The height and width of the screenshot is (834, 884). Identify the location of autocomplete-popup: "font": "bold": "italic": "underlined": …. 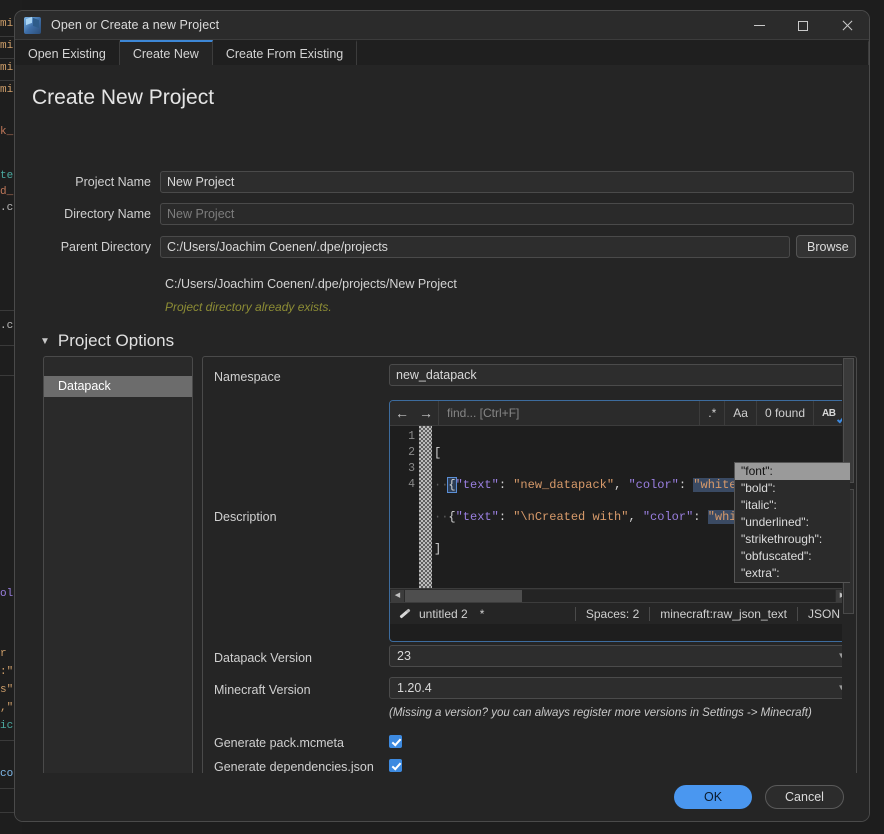
(792, 522).